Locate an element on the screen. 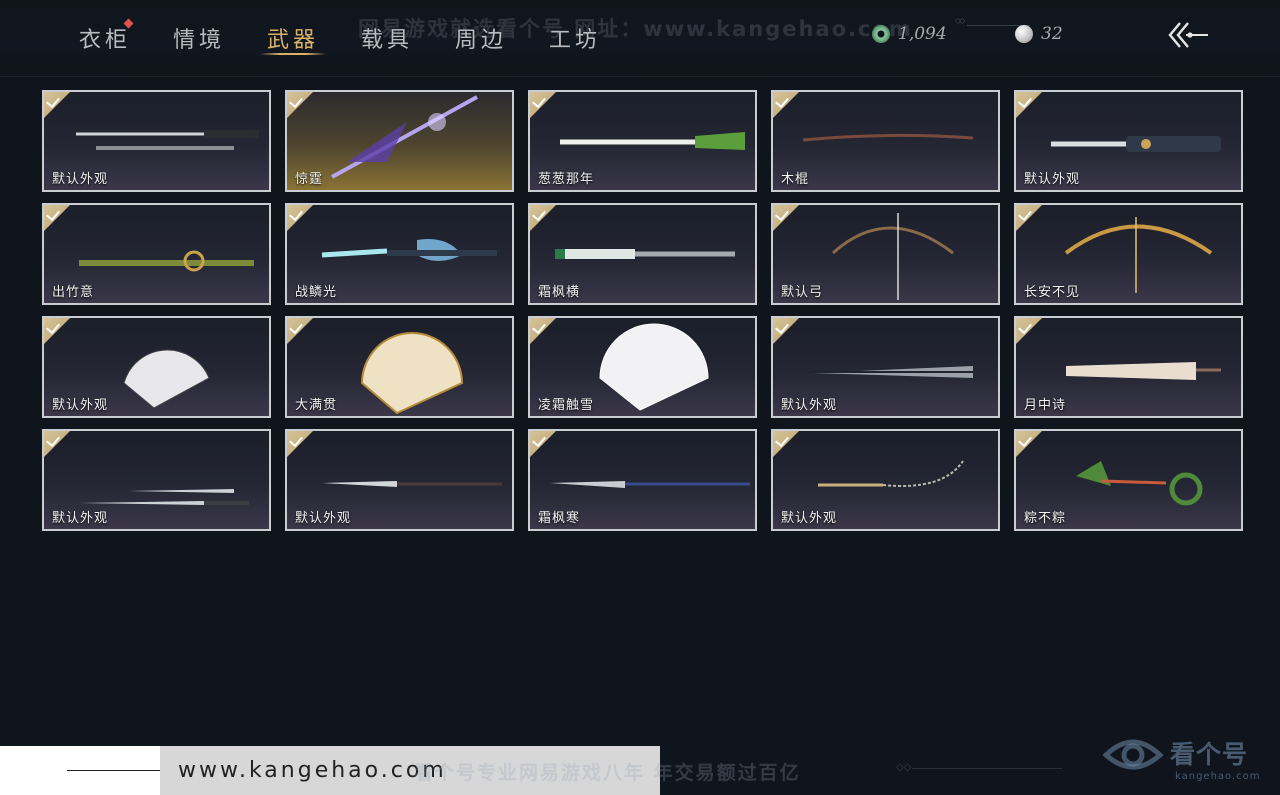 The image size is (1280, 795). weapon-name: 葱葱那年 is located at coordinates (566, 179).